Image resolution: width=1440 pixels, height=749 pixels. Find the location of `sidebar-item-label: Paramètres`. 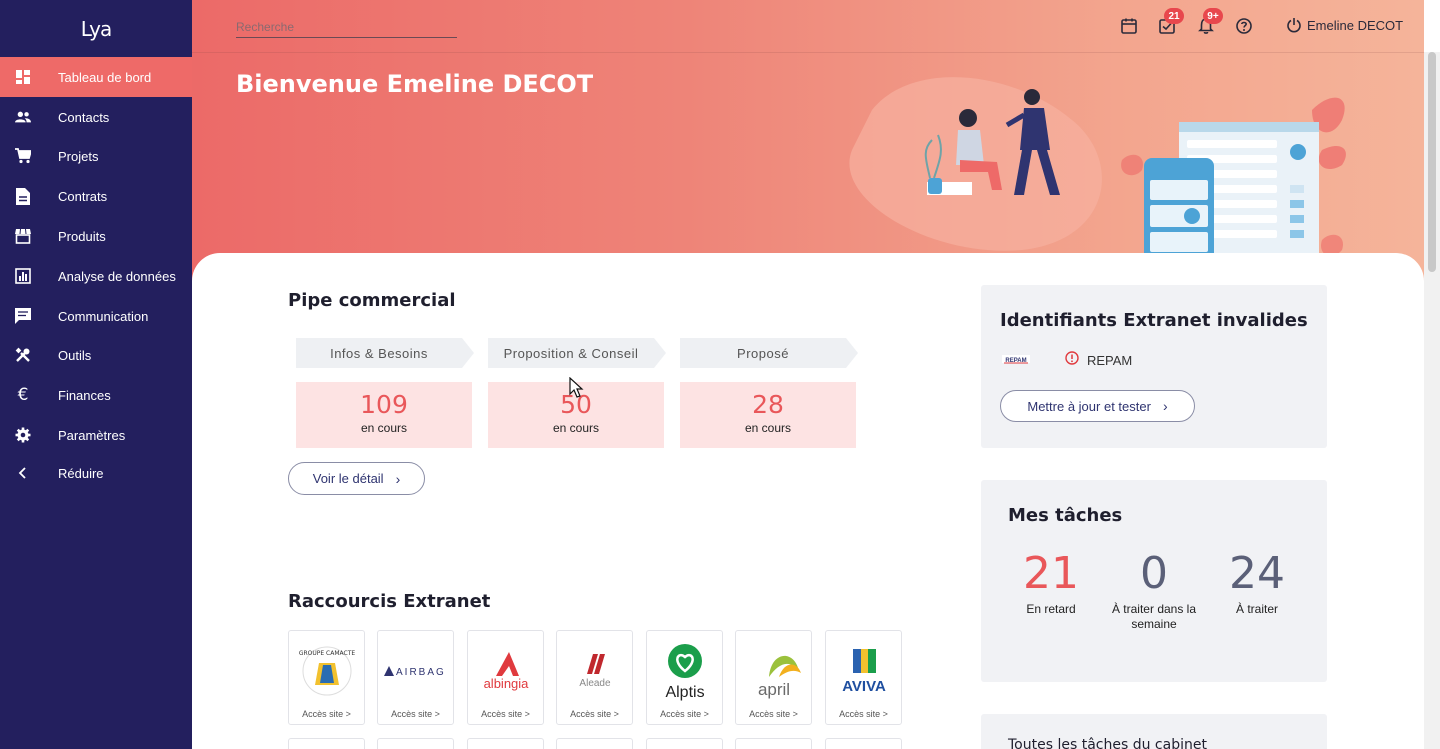

sidebar-item-label: Paramètres is located at coordinates (92, 435).